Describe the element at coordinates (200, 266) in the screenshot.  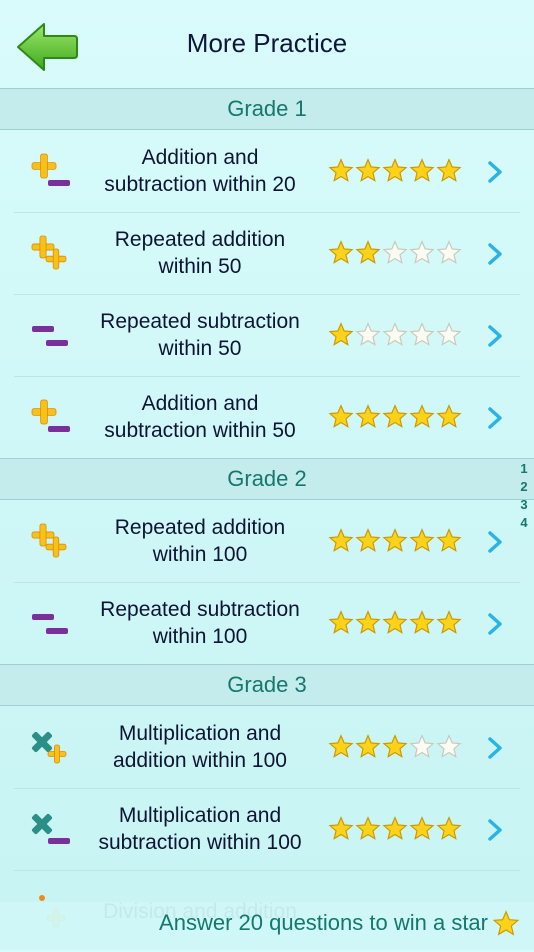
I see `practice-label-line2: within 50` at that location.